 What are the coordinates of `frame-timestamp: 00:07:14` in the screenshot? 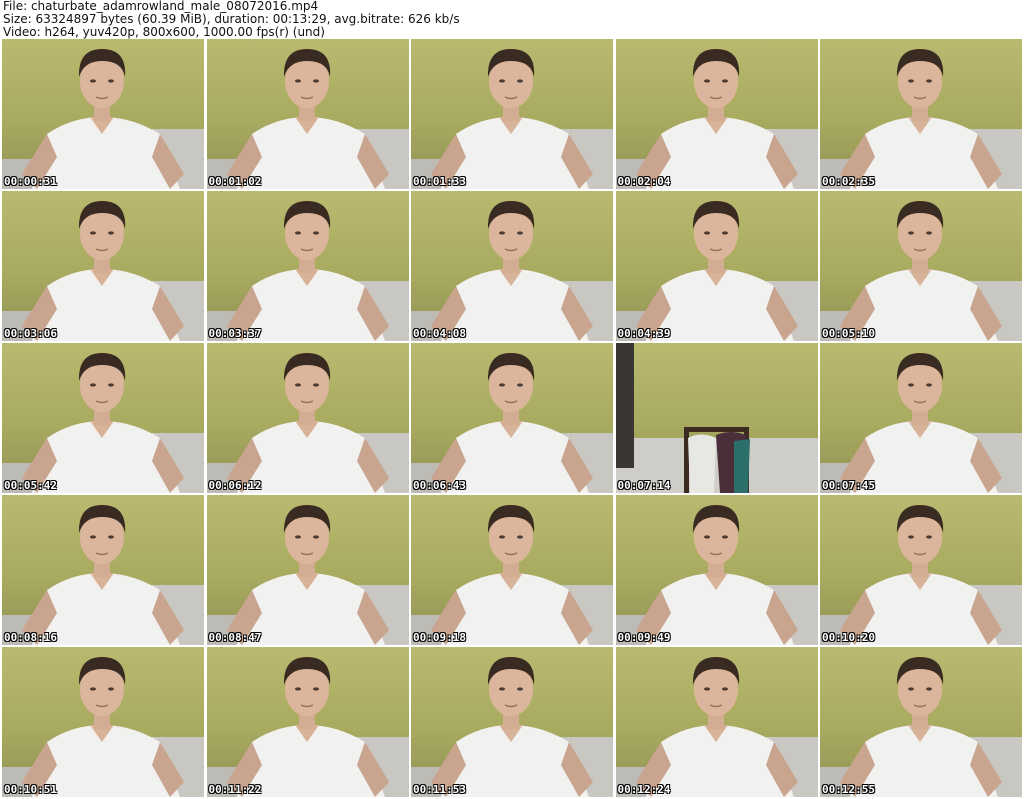 It's located at (644, 485).